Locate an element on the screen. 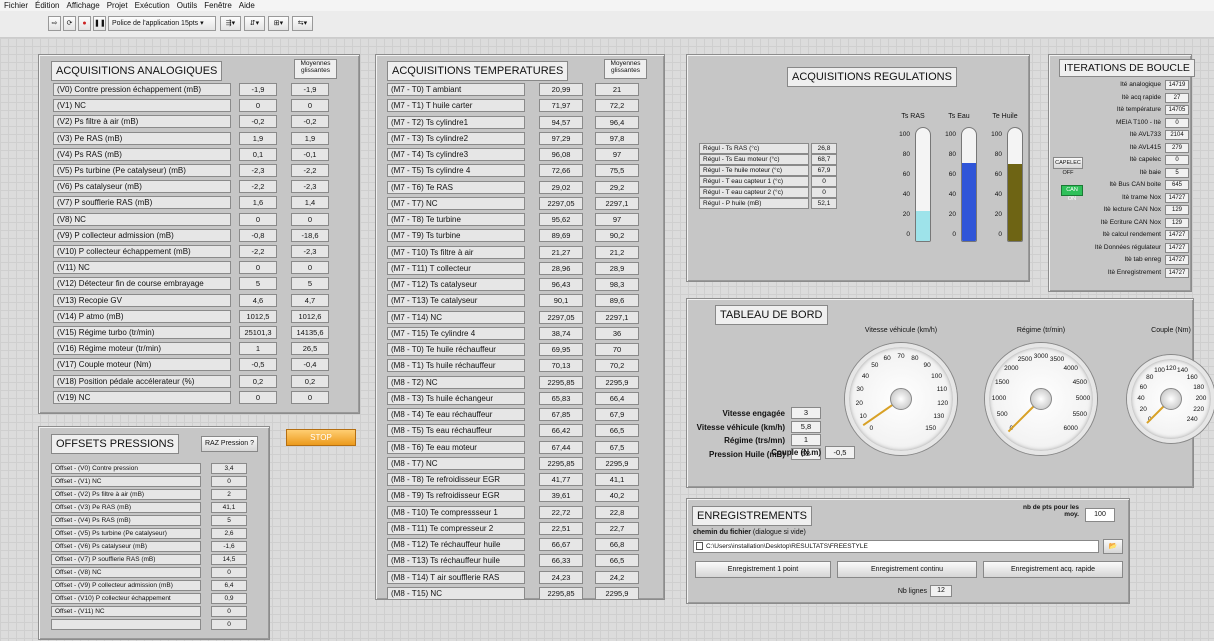  analog-avg: 5 is located at coordinates (310, 284).